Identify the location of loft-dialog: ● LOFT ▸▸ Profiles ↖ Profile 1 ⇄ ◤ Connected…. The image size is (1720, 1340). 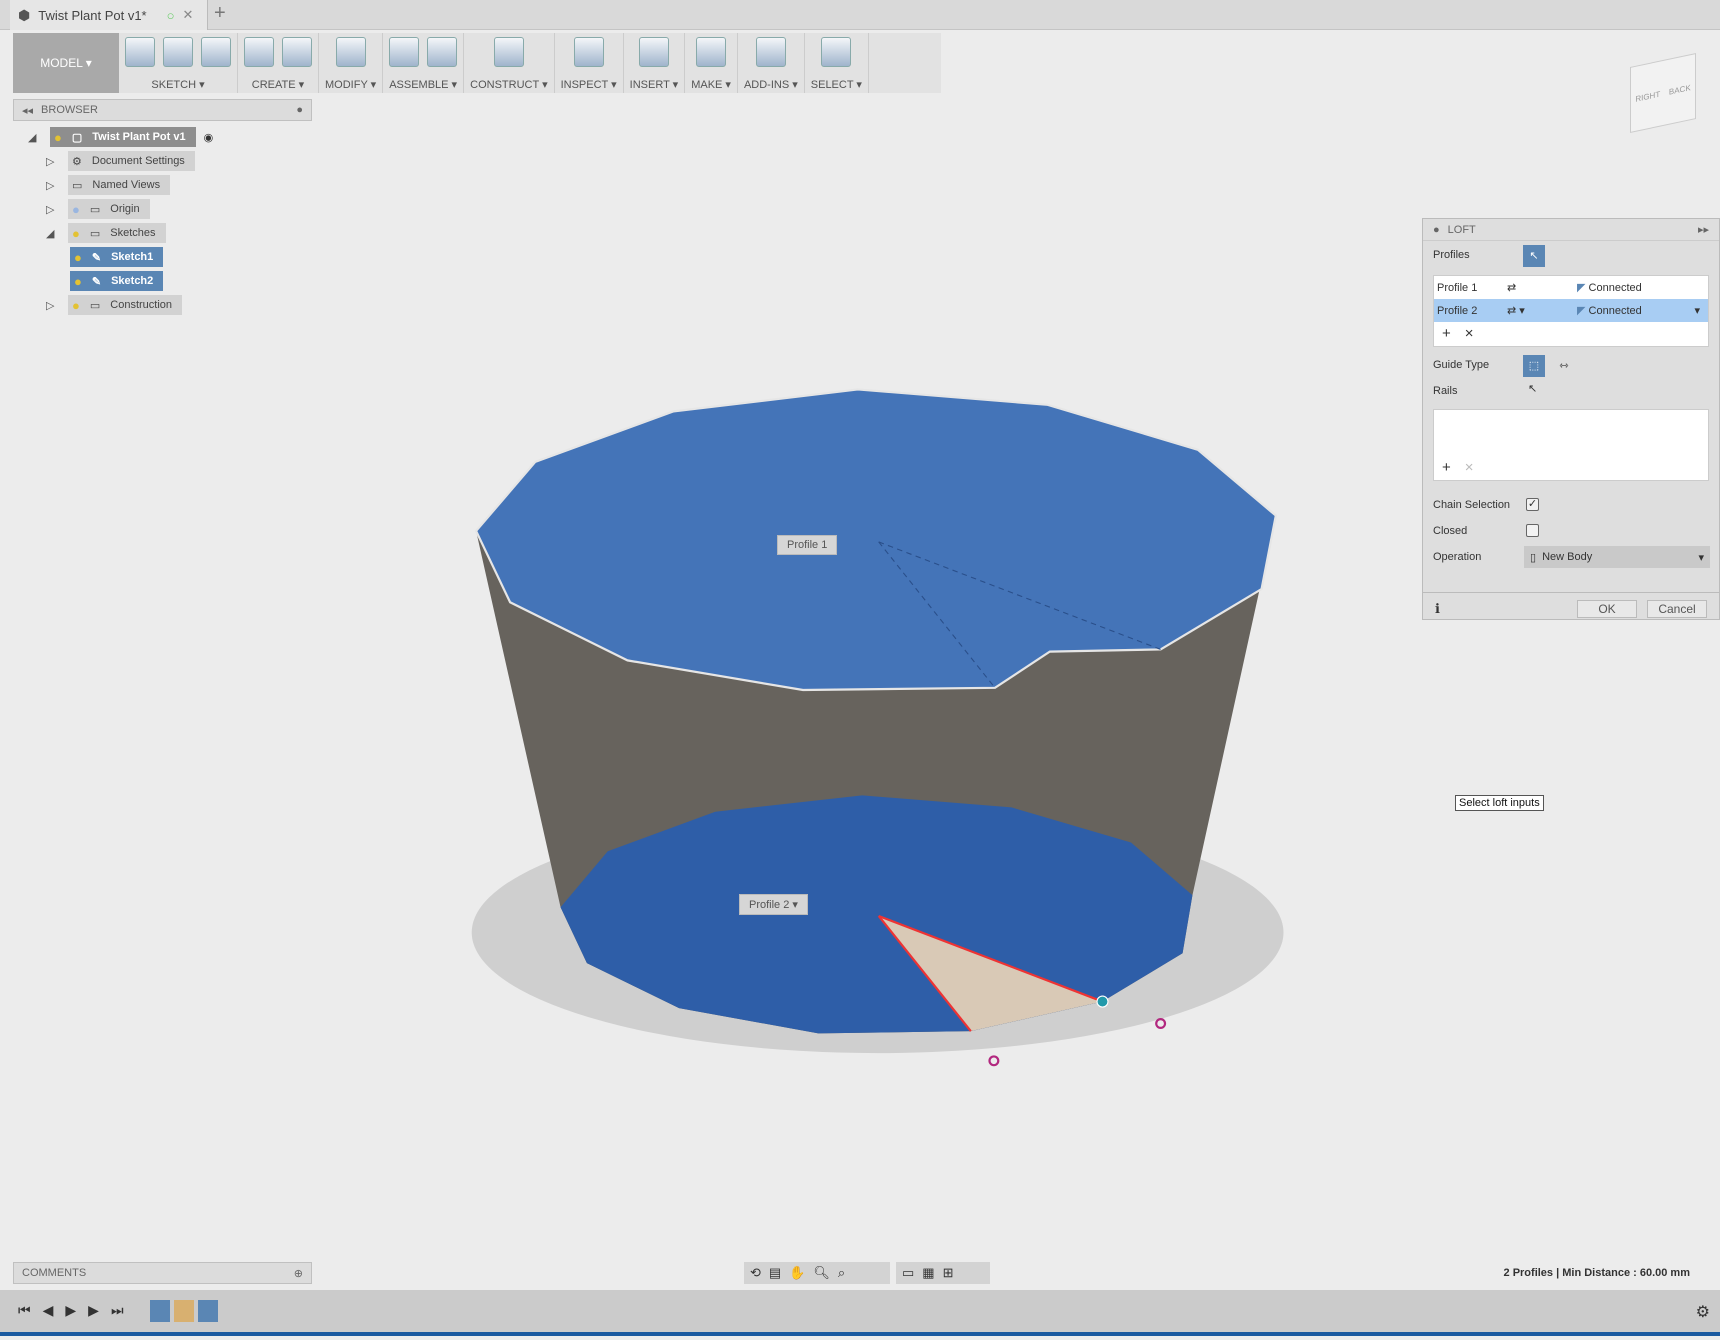
(1571, 419).